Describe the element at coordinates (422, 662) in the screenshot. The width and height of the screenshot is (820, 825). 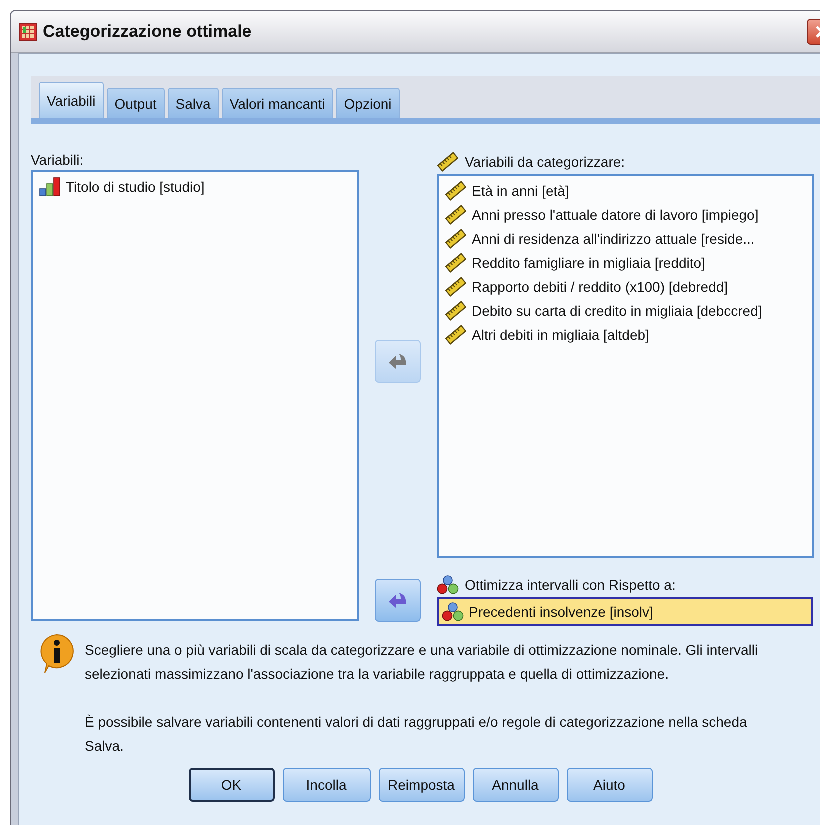
I see `info-text: Scegliere una o più variabili di scala da categorizzare e una variabile di ottimizzazione nominale. Gli intervalli selezionati massimizzano l'associazione tra la variabile raggruppata e quella di ottimizzazione.` at that location.